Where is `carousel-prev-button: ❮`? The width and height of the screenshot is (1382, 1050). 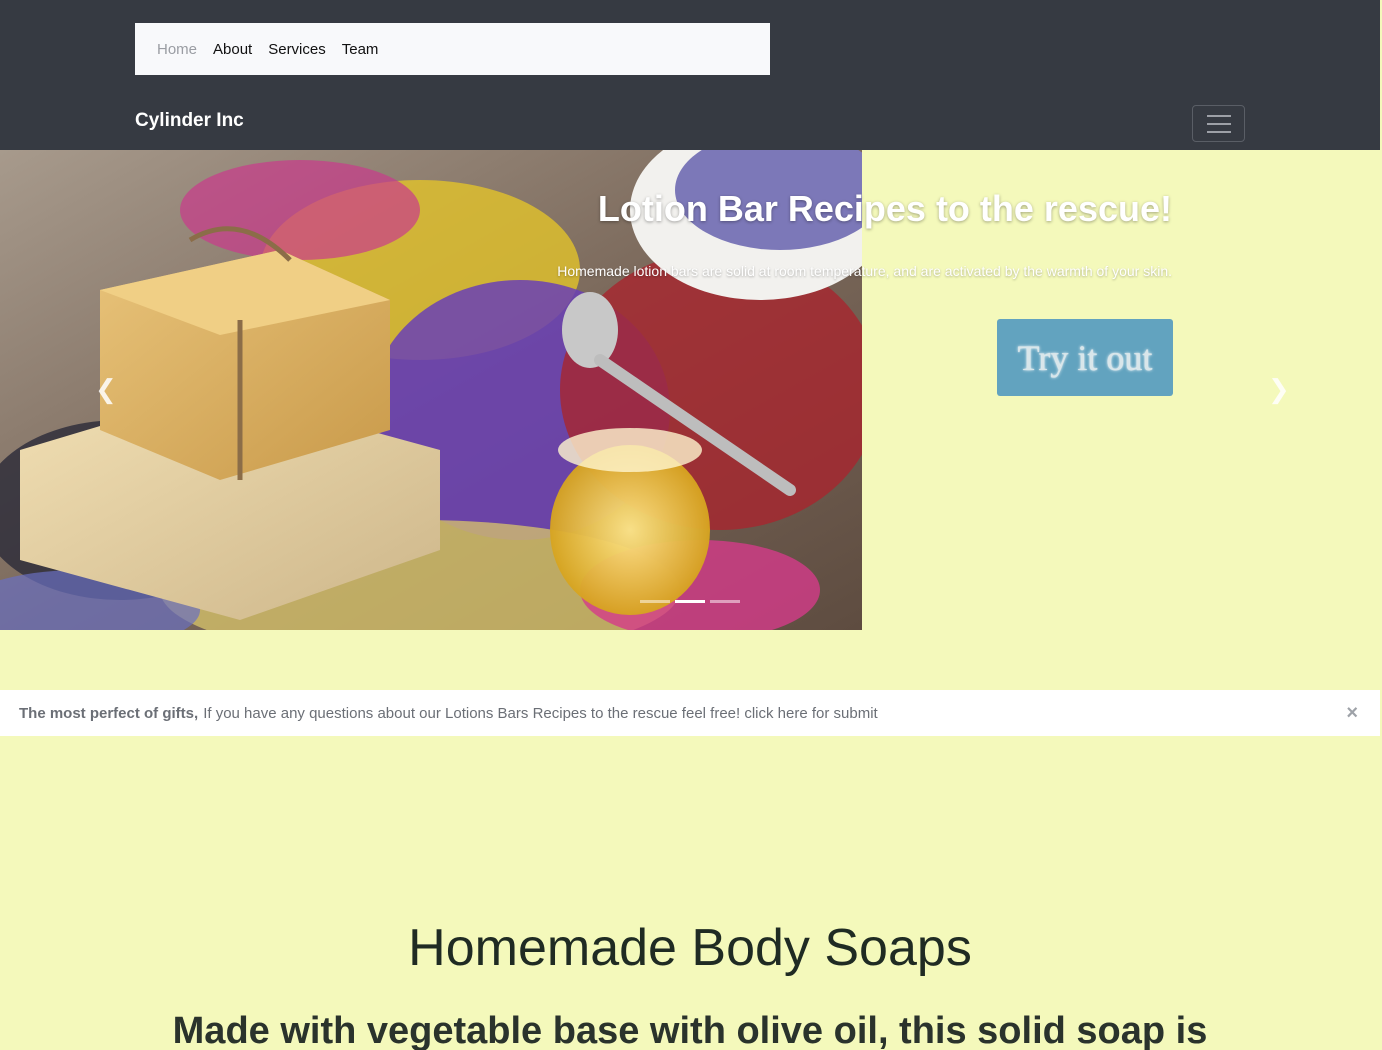 carousel-prev-button: ❮ is located at coordinates (106, 389).